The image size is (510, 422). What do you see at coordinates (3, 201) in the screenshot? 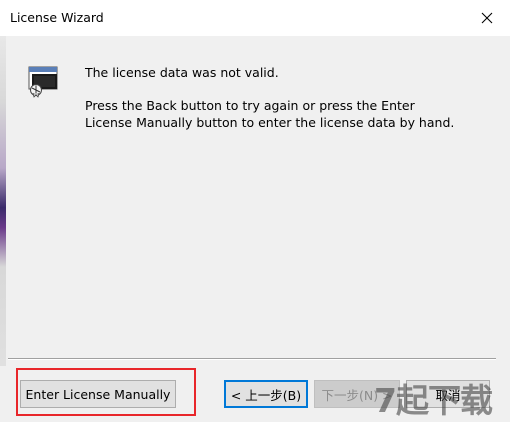
I see `background-window-strip` at bounding box center [3, 201].